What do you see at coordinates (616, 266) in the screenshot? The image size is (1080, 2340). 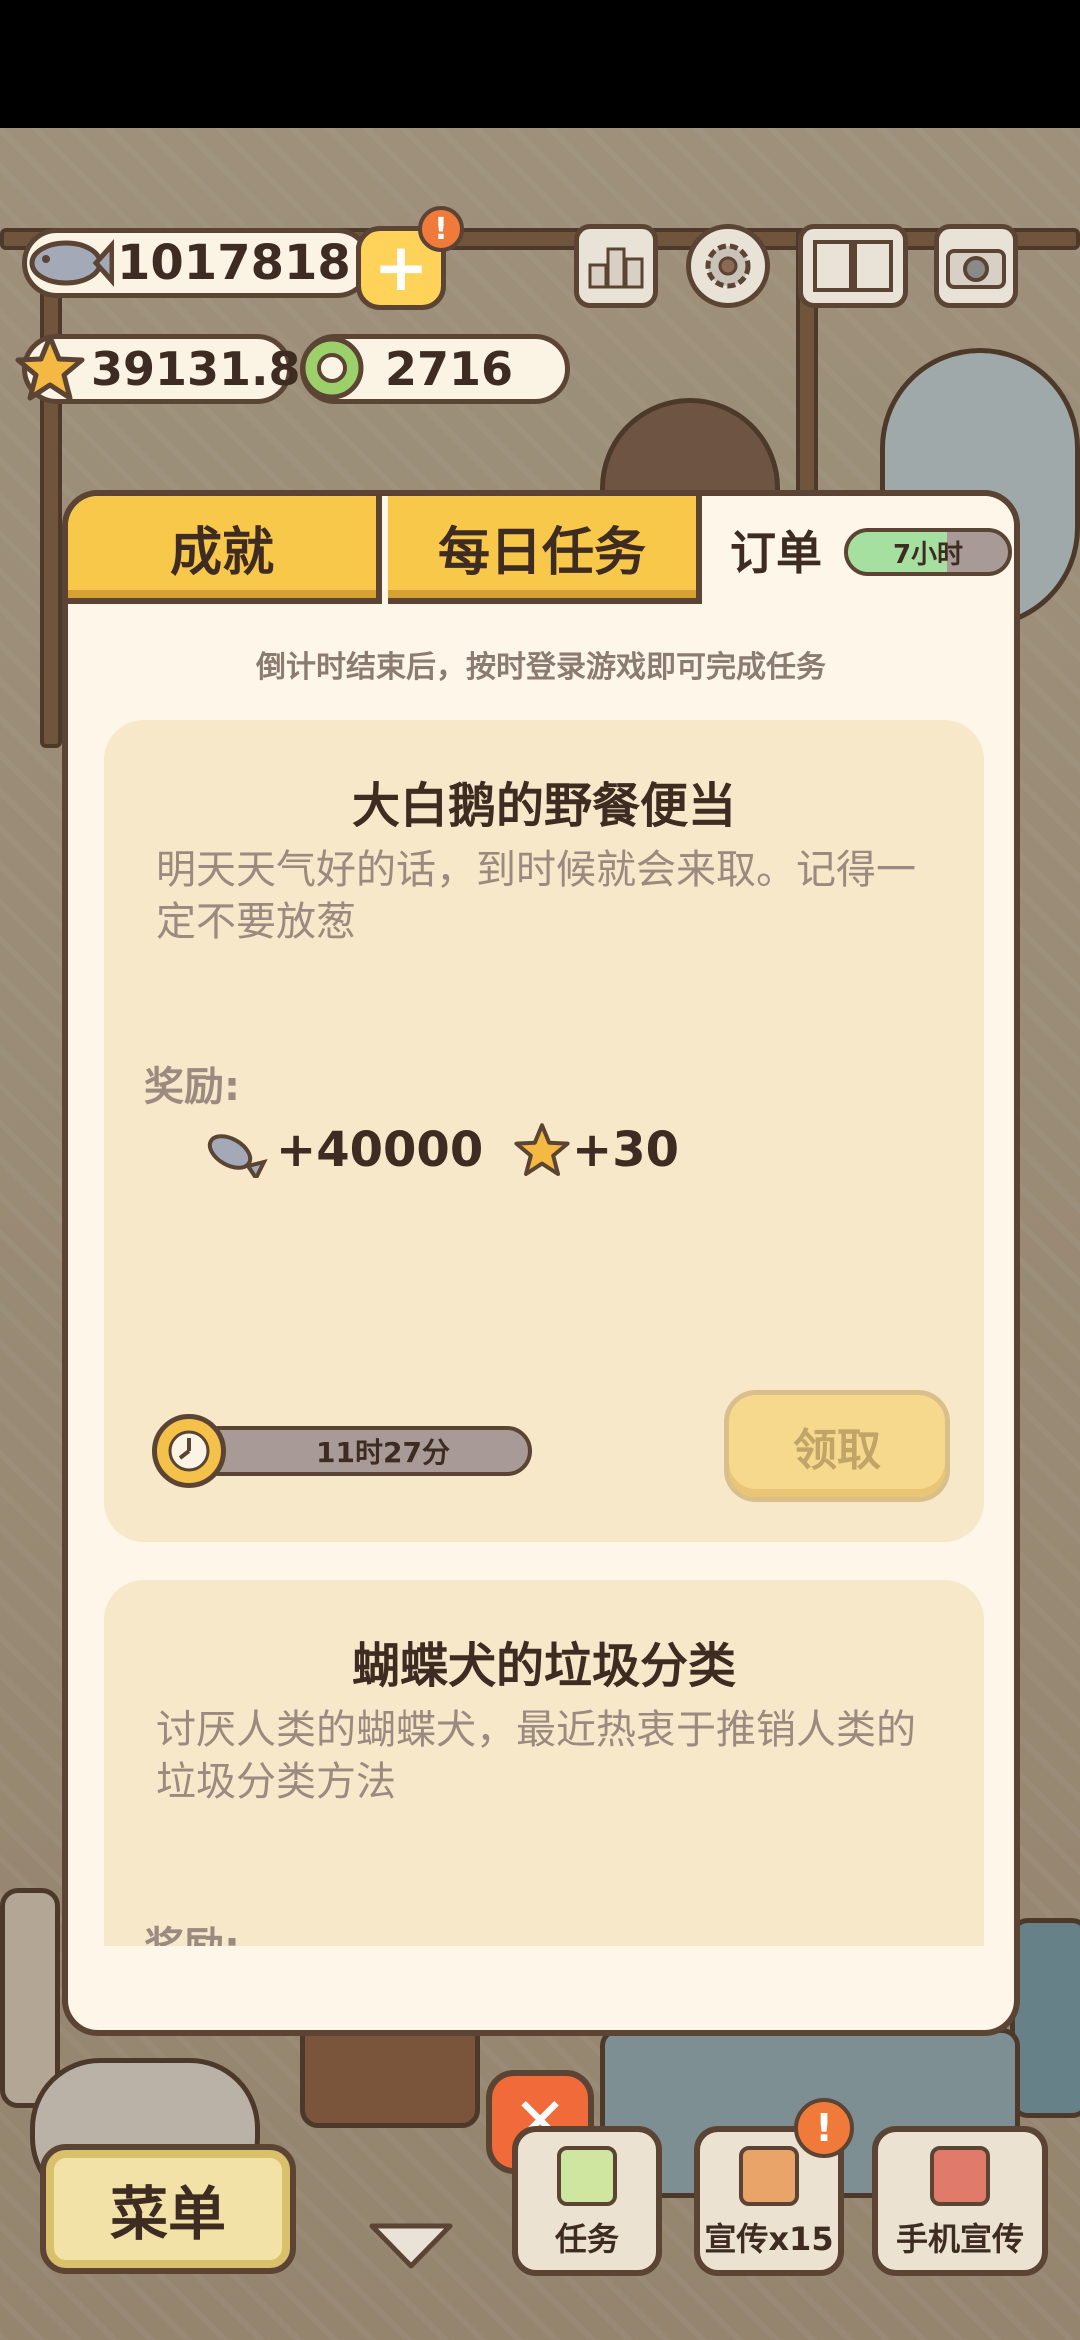 I see `ranking-icon` at bounding box center [616, 266].